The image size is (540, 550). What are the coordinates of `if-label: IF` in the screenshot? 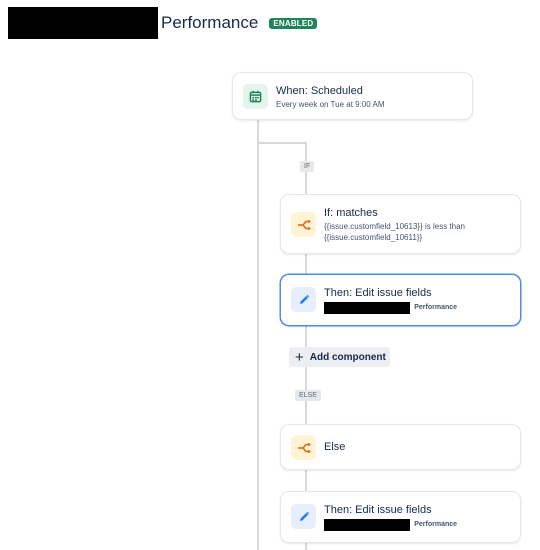 It's located at (307, 166).